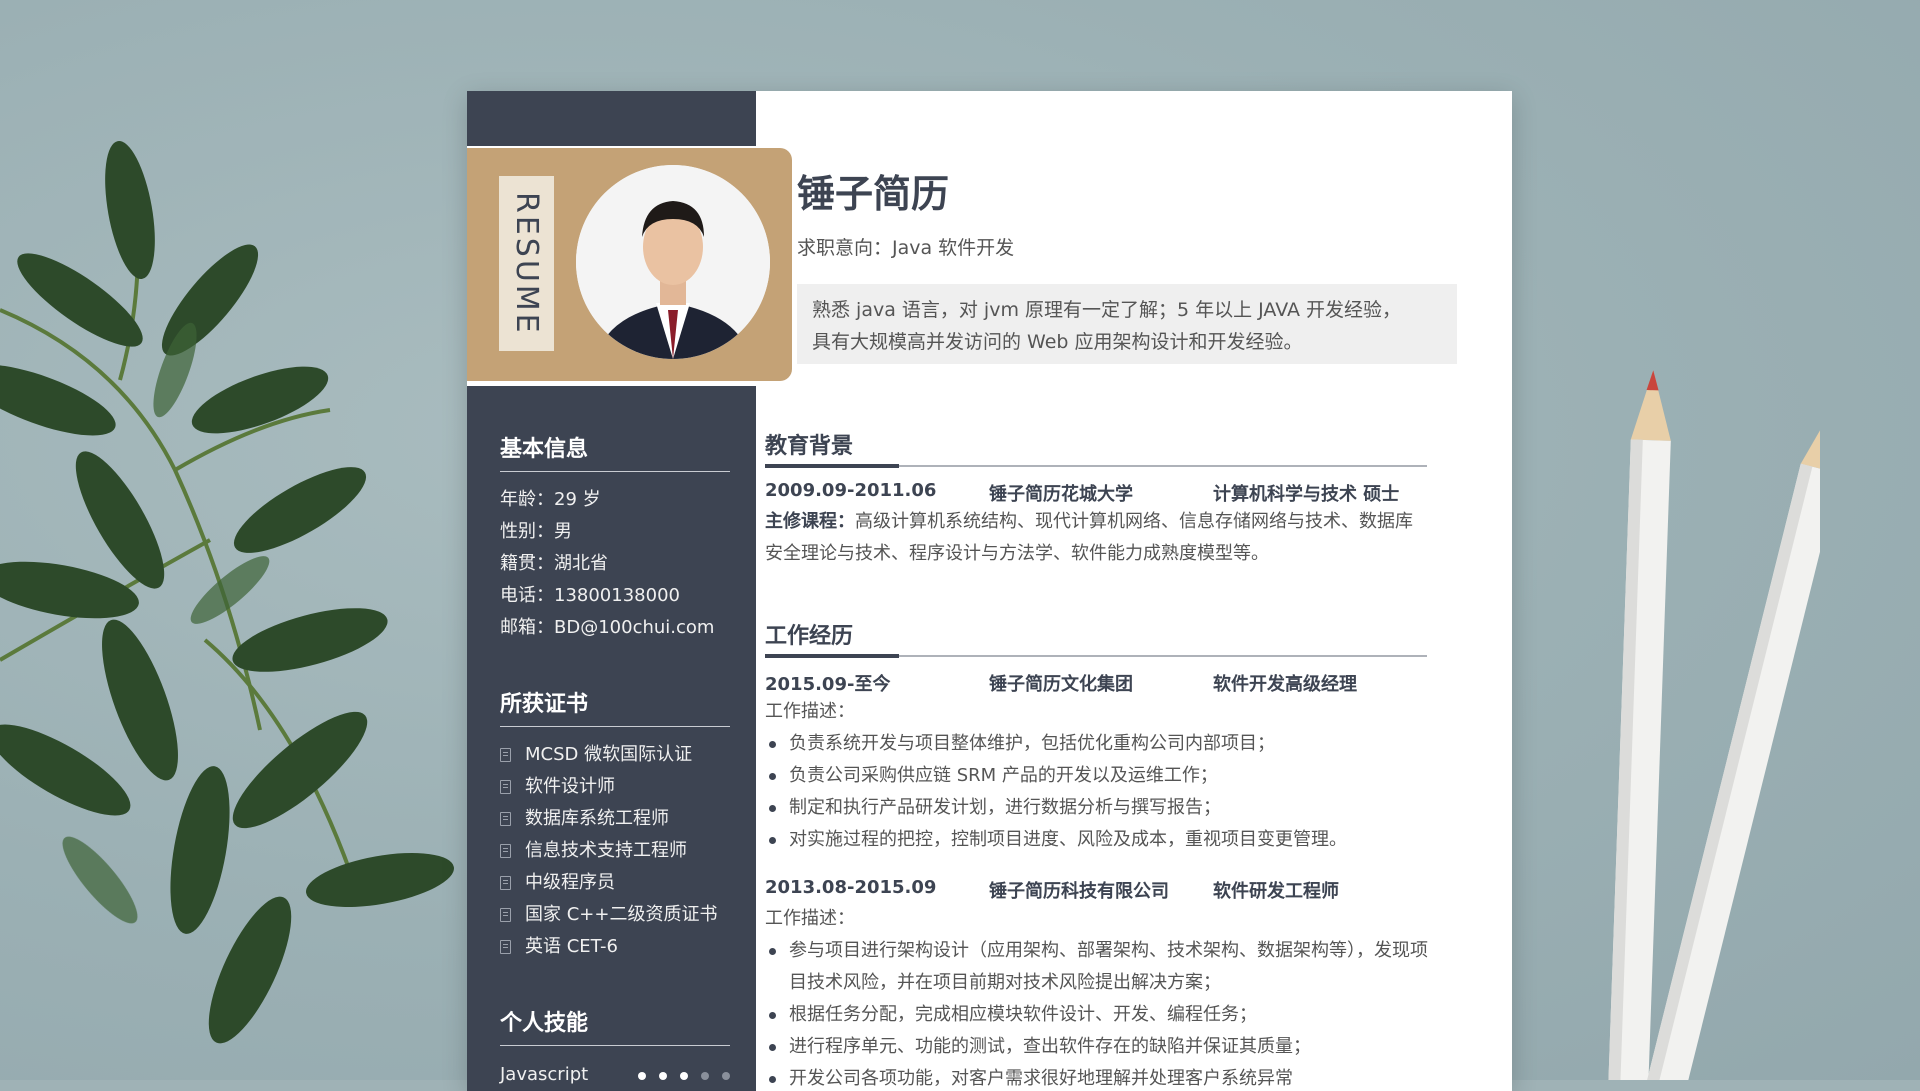  What do you see at coordinates (615, 851) in the screenshot?
I see `cert-item: 信息技术支持工程师` at bounding box center [615, 851].